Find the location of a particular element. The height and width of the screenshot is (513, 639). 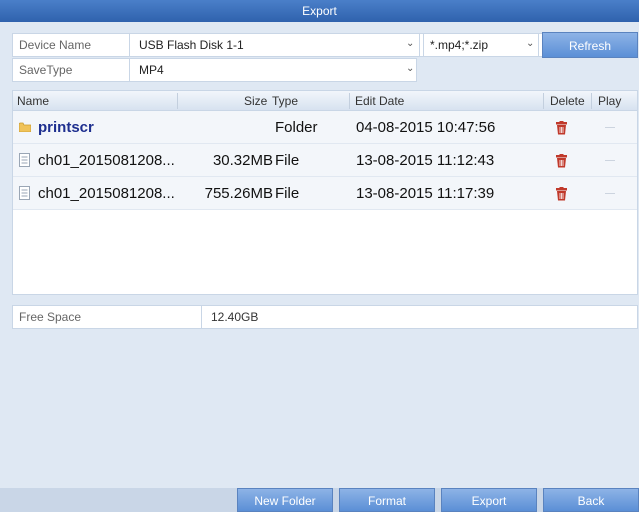

file-edit-date: 04-08-2015 10:47:56 is located at coordinates (426, 127).